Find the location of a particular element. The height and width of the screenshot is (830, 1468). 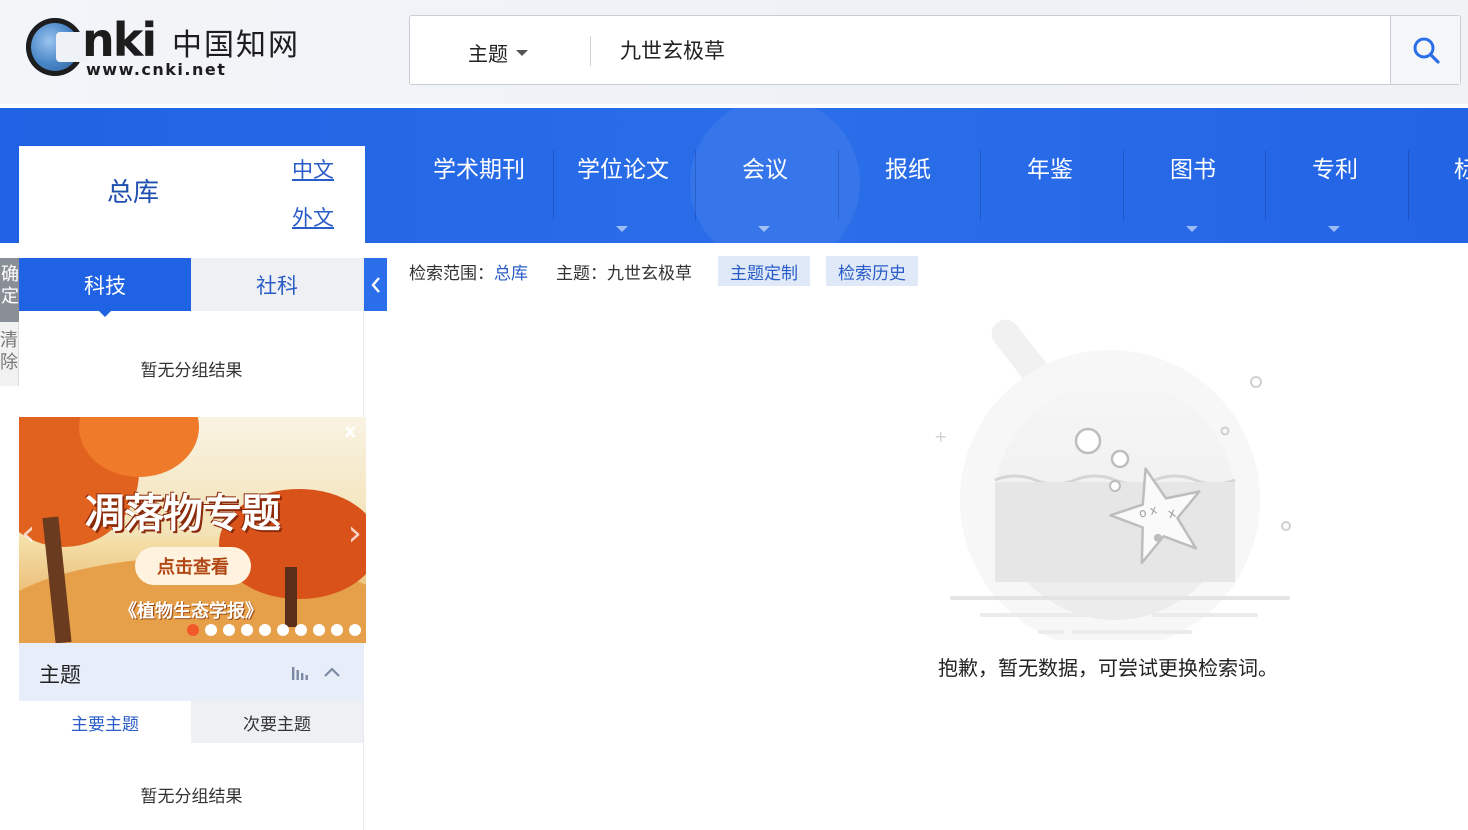

topic-subtabs: 主要主题 次要主题 is located at coordinates (191, 722).